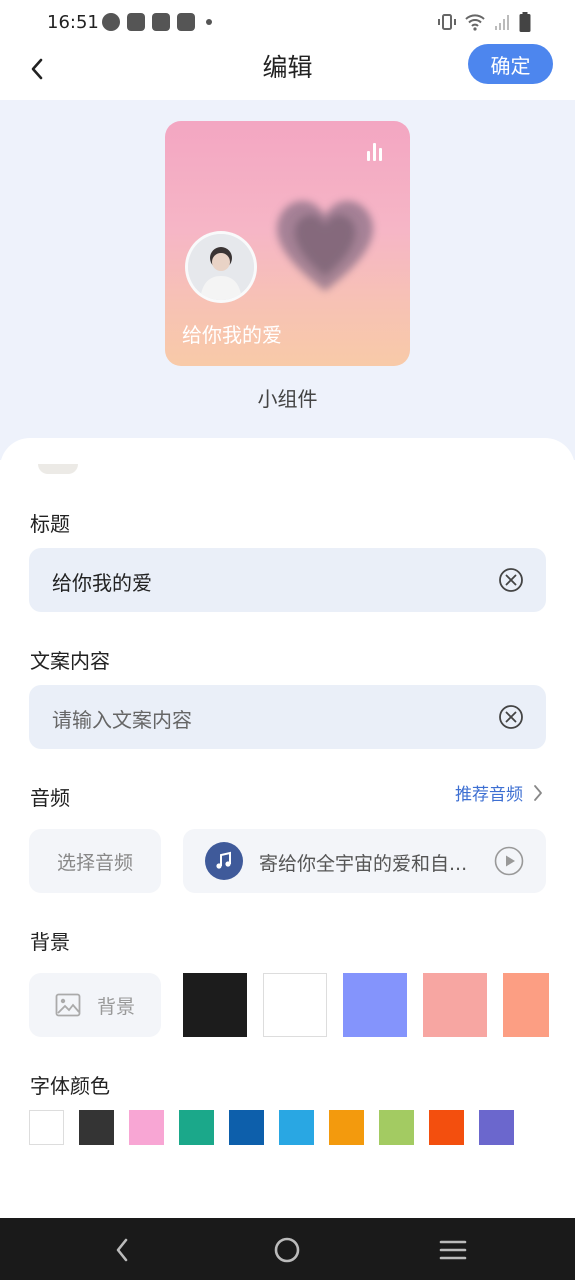 The image size is (575, 1280). Describe the element at coordinates (146, 1127) in the screenshot. I see `font-color-swatch-pink` at that location.